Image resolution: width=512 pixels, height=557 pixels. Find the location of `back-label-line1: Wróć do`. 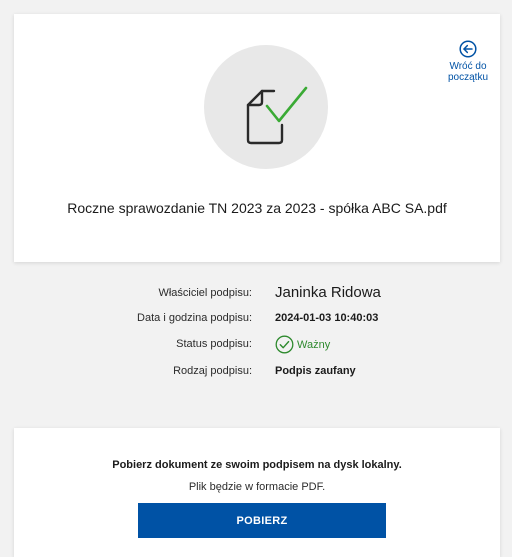

back-label-line1: Wróć do is located at coordinates (468, 66).